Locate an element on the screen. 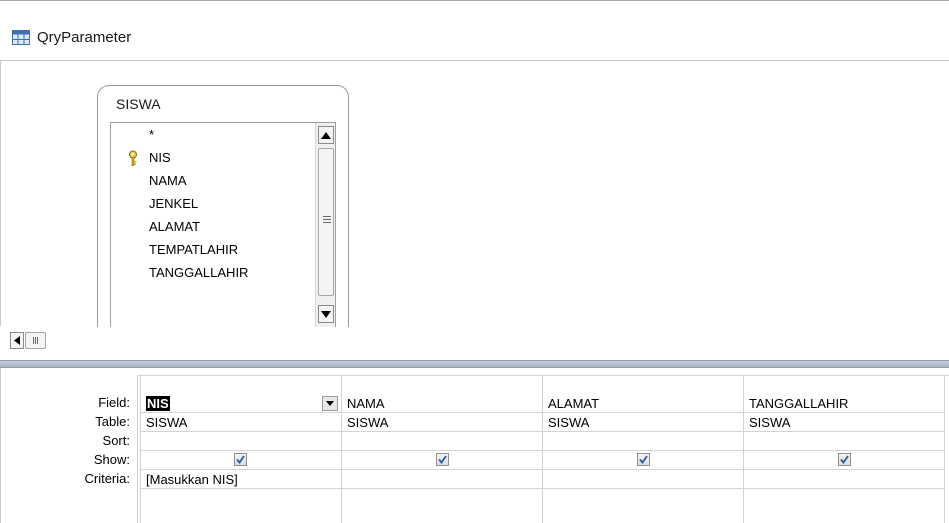  label-divider is located at coordinates (137, 449).